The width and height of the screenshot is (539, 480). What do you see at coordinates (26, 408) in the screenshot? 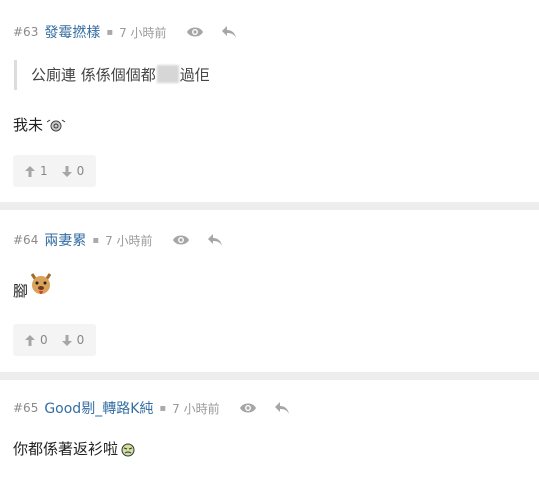
I see `floor-number: #65` at bounding box center [26, 408].